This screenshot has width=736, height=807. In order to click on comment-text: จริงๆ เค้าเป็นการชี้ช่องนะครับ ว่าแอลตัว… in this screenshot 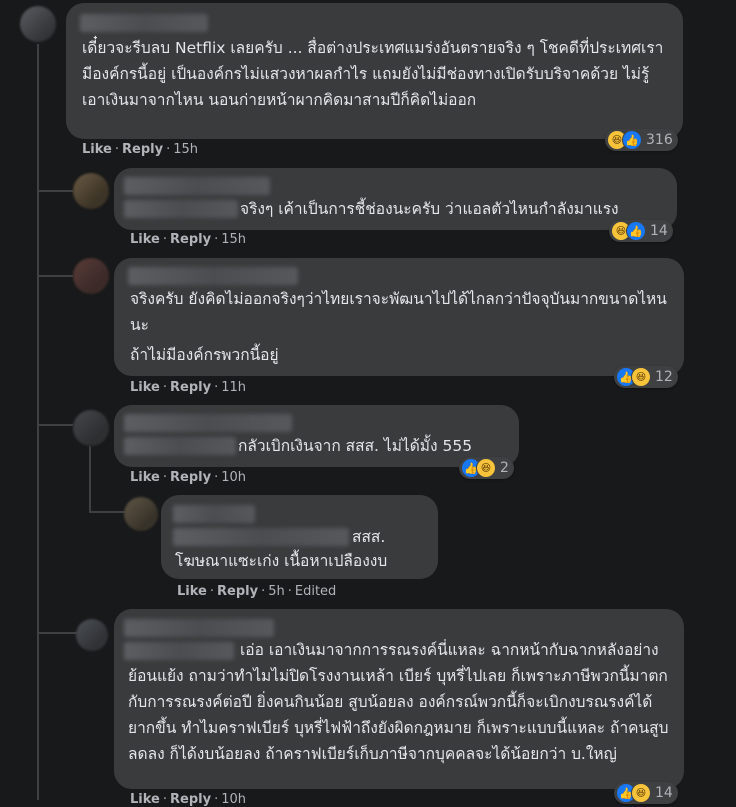, I will do `click(429, 209)`.